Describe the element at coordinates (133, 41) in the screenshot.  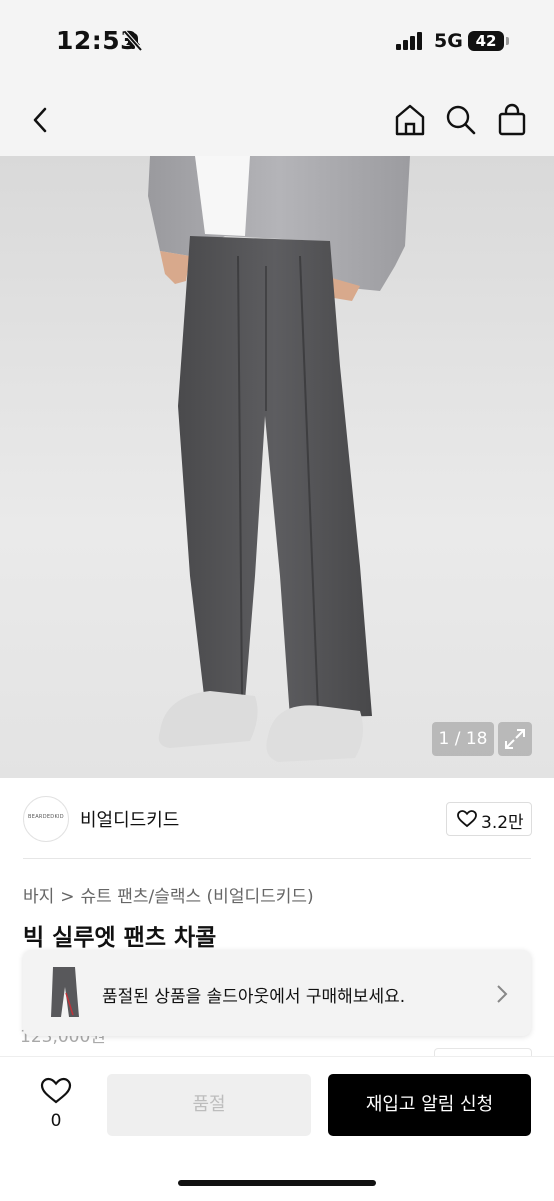
I see `bell-muted-icon` at that location.